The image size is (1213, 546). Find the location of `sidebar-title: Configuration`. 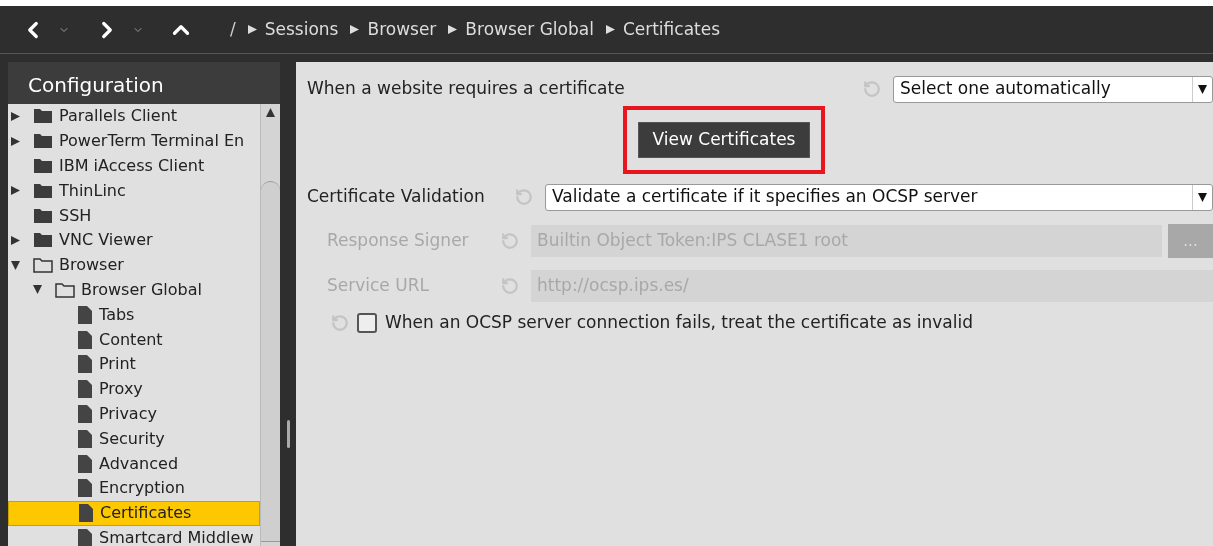

sidebar-title: Configuration is located at coordinates (144, 83).